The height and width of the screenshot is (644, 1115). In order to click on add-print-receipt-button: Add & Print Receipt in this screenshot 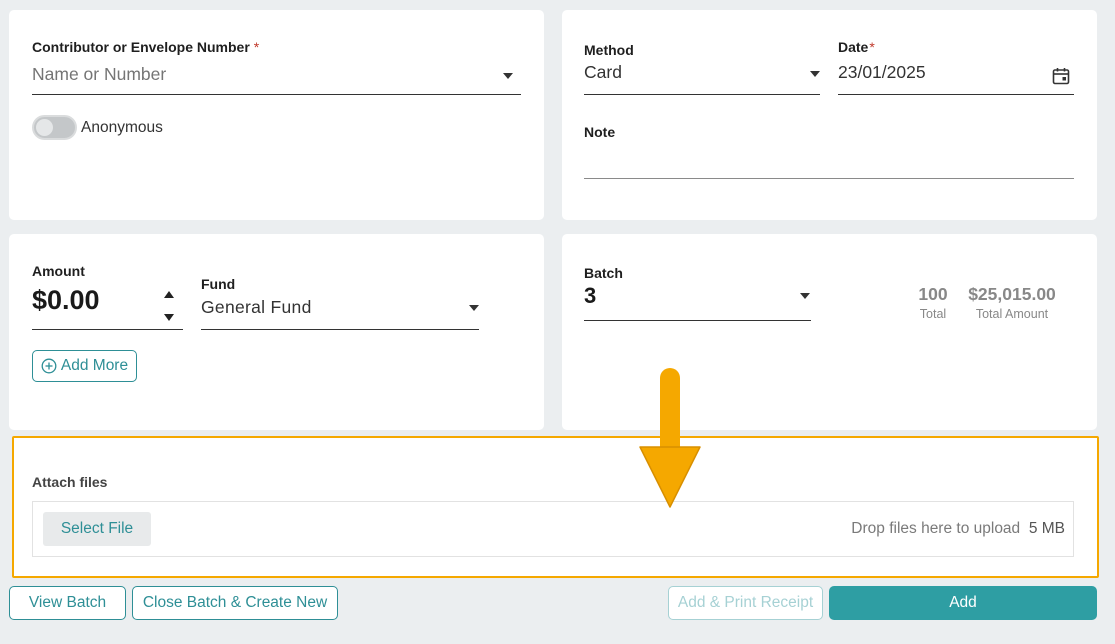, I will do `click(745, 603)`.